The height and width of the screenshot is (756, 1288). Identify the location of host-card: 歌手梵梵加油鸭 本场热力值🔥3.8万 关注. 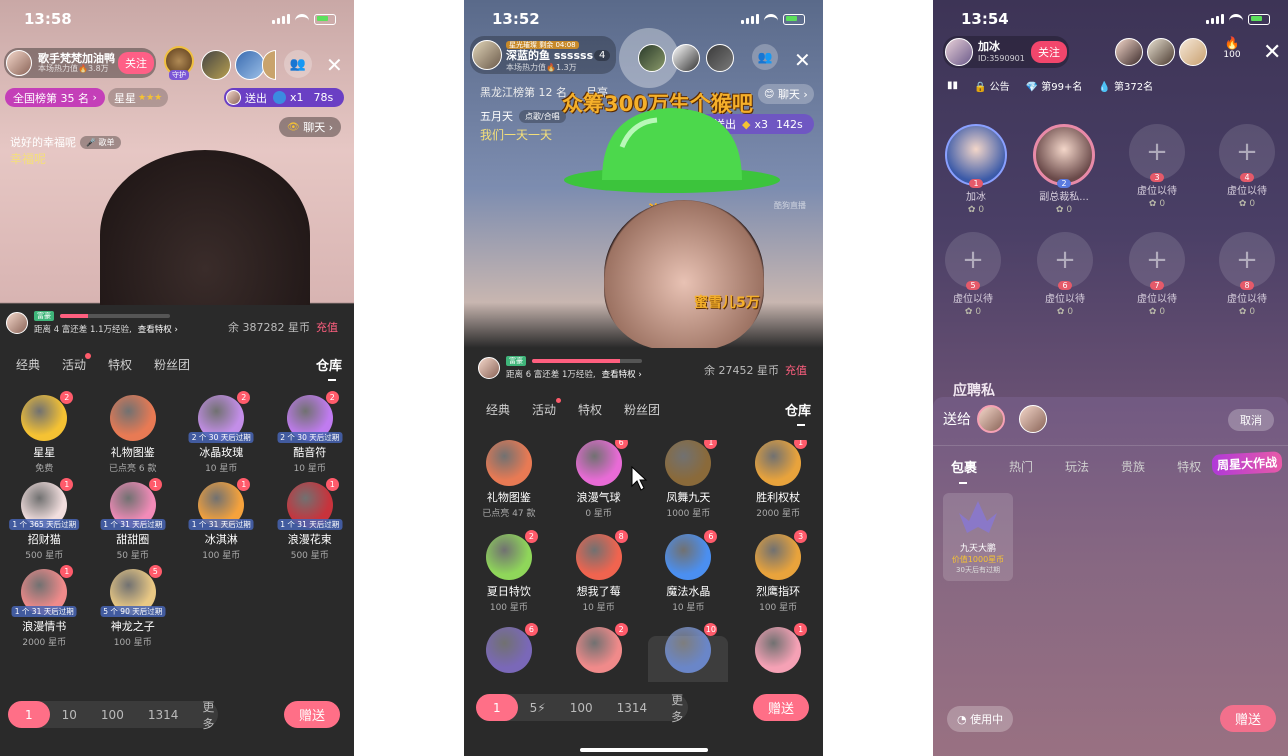
(80, 63).